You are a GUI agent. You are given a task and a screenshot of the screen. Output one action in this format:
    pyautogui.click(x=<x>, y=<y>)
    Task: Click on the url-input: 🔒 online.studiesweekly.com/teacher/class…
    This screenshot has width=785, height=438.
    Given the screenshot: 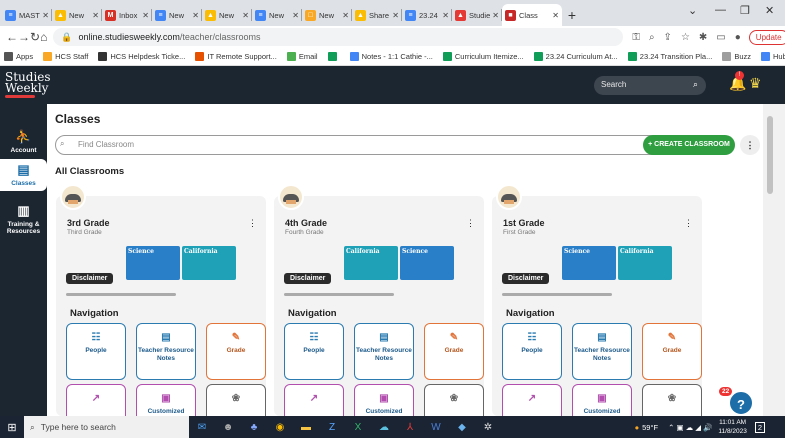 What is the action you would take?
    pyautogui.click(x=338, y=37)
    